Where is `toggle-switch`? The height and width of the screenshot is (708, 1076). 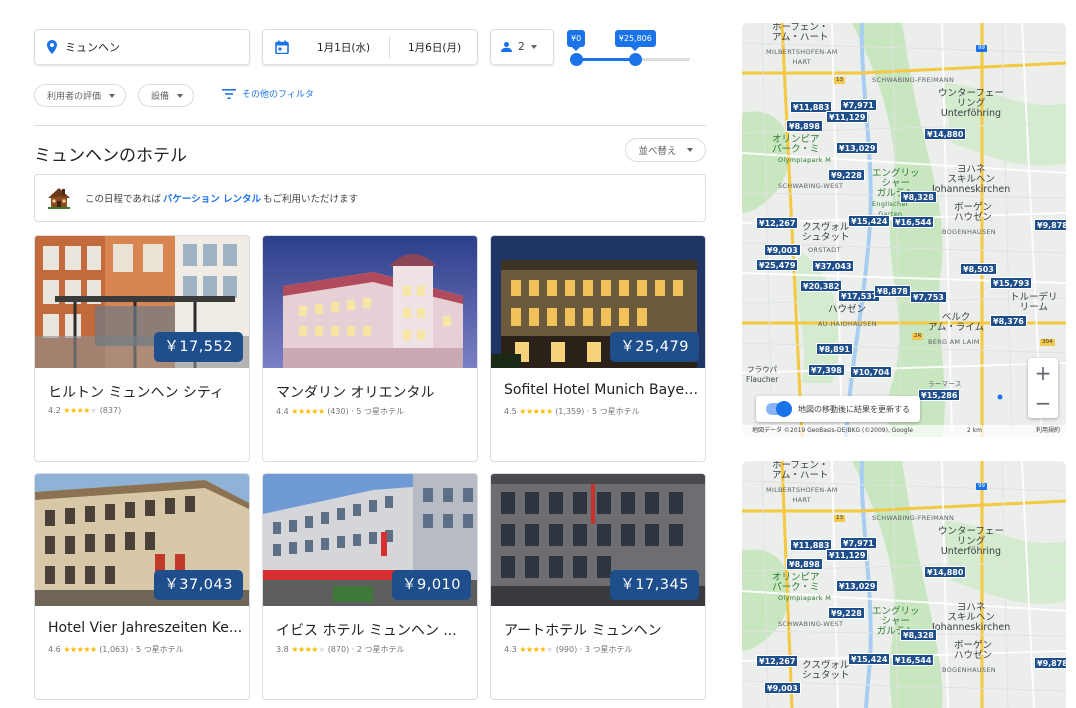
toggle-switch is located at coordinates (779, 409).